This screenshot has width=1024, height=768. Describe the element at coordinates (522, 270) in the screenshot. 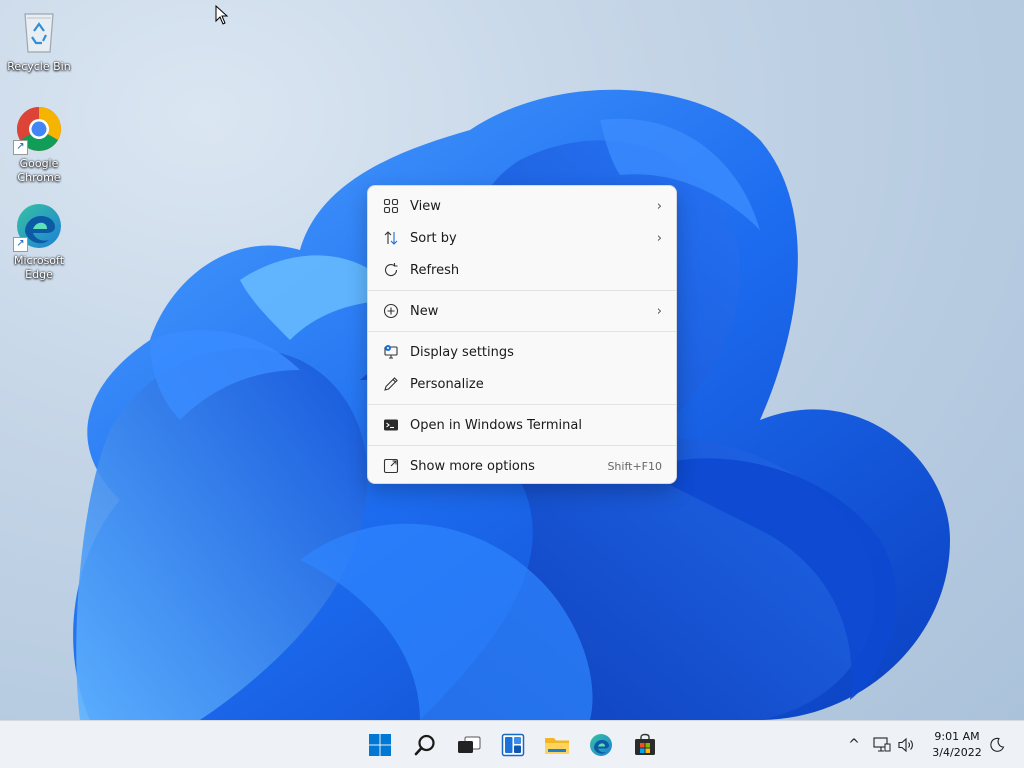

I see `menu-item-refresh: Refresh` at that location.